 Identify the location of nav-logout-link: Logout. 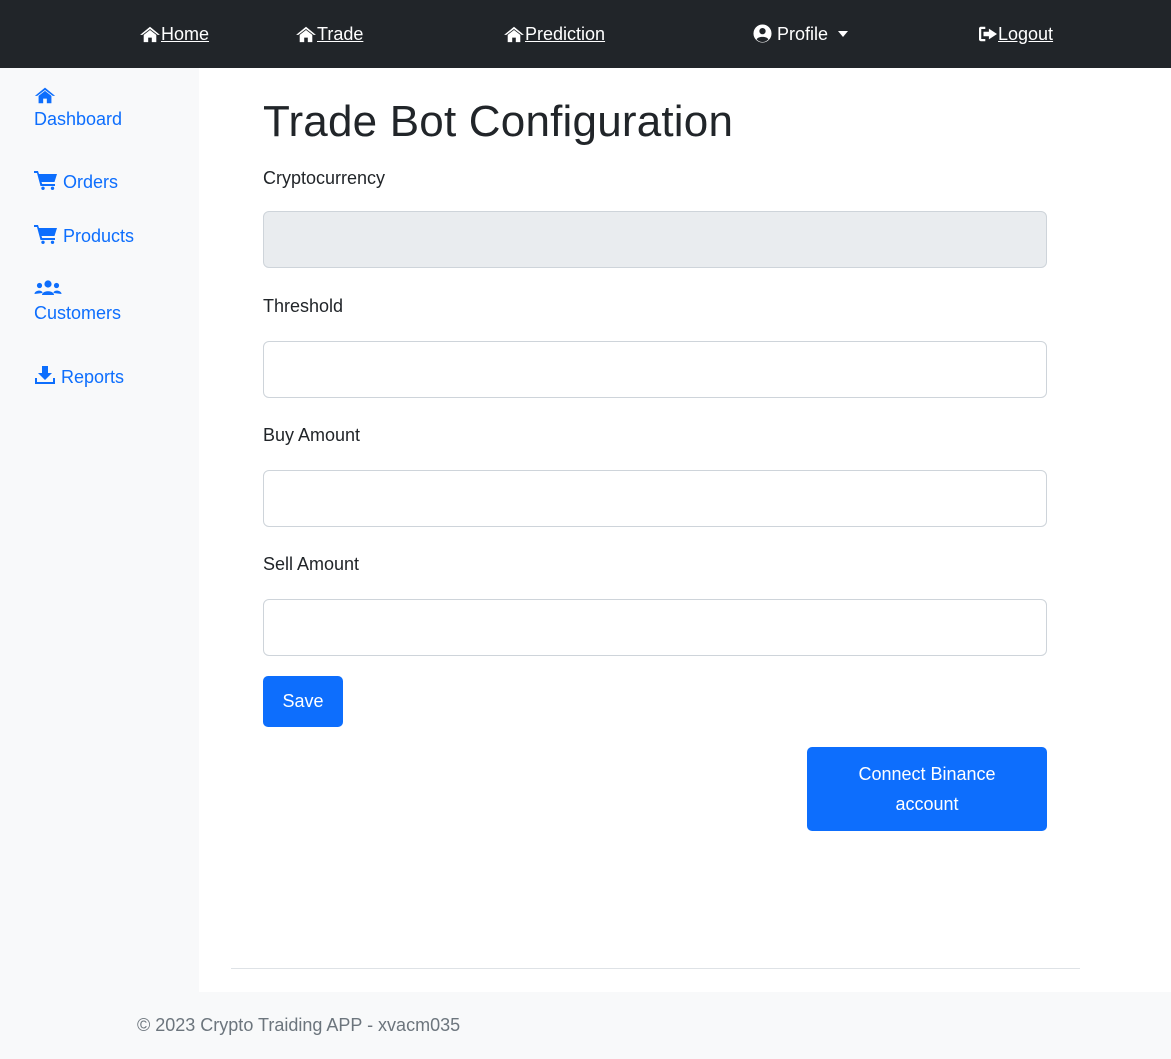
(1015, 34).